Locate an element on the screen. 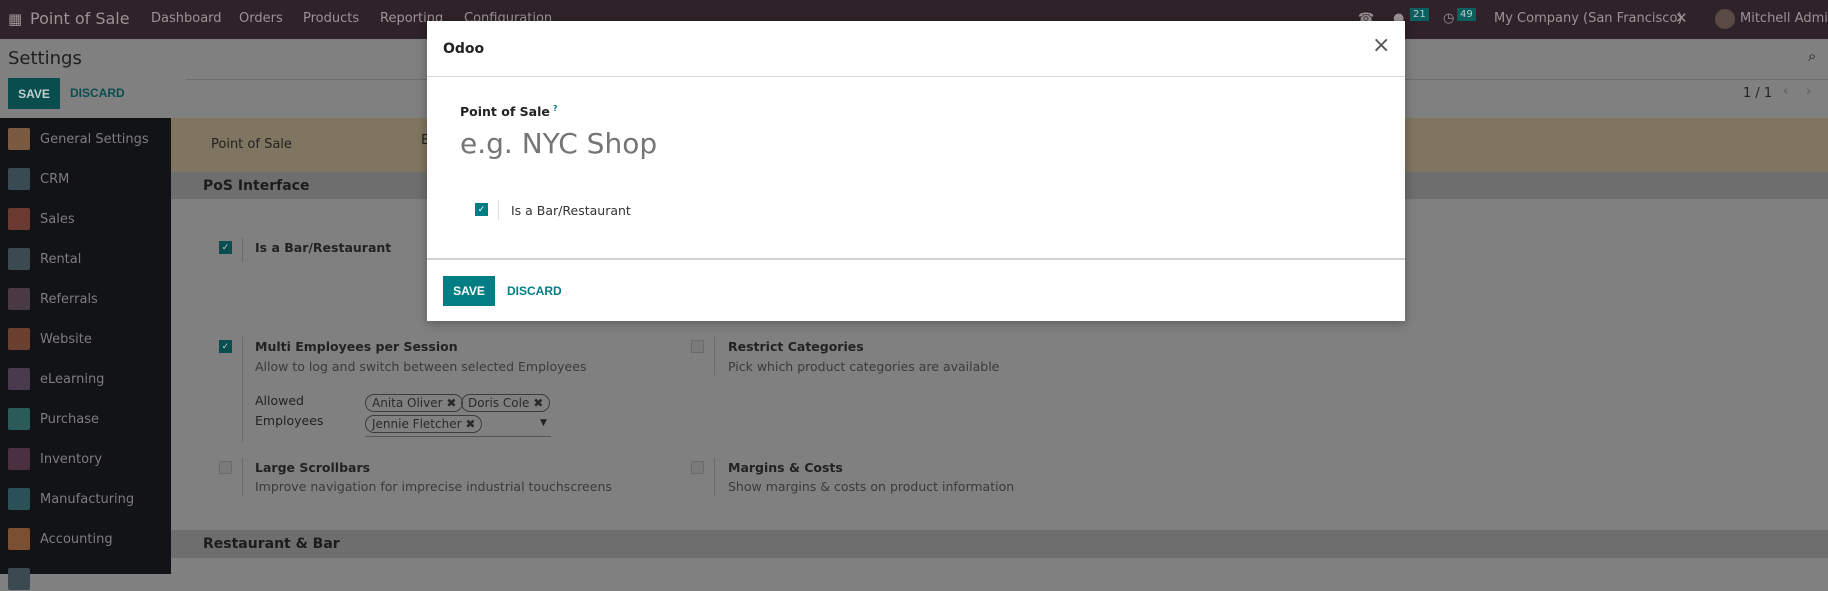 The width and height of the screenshot is (1828, 591). section-restaurant-bar: Restaurant & Bar is located at coordinates (999, 544).